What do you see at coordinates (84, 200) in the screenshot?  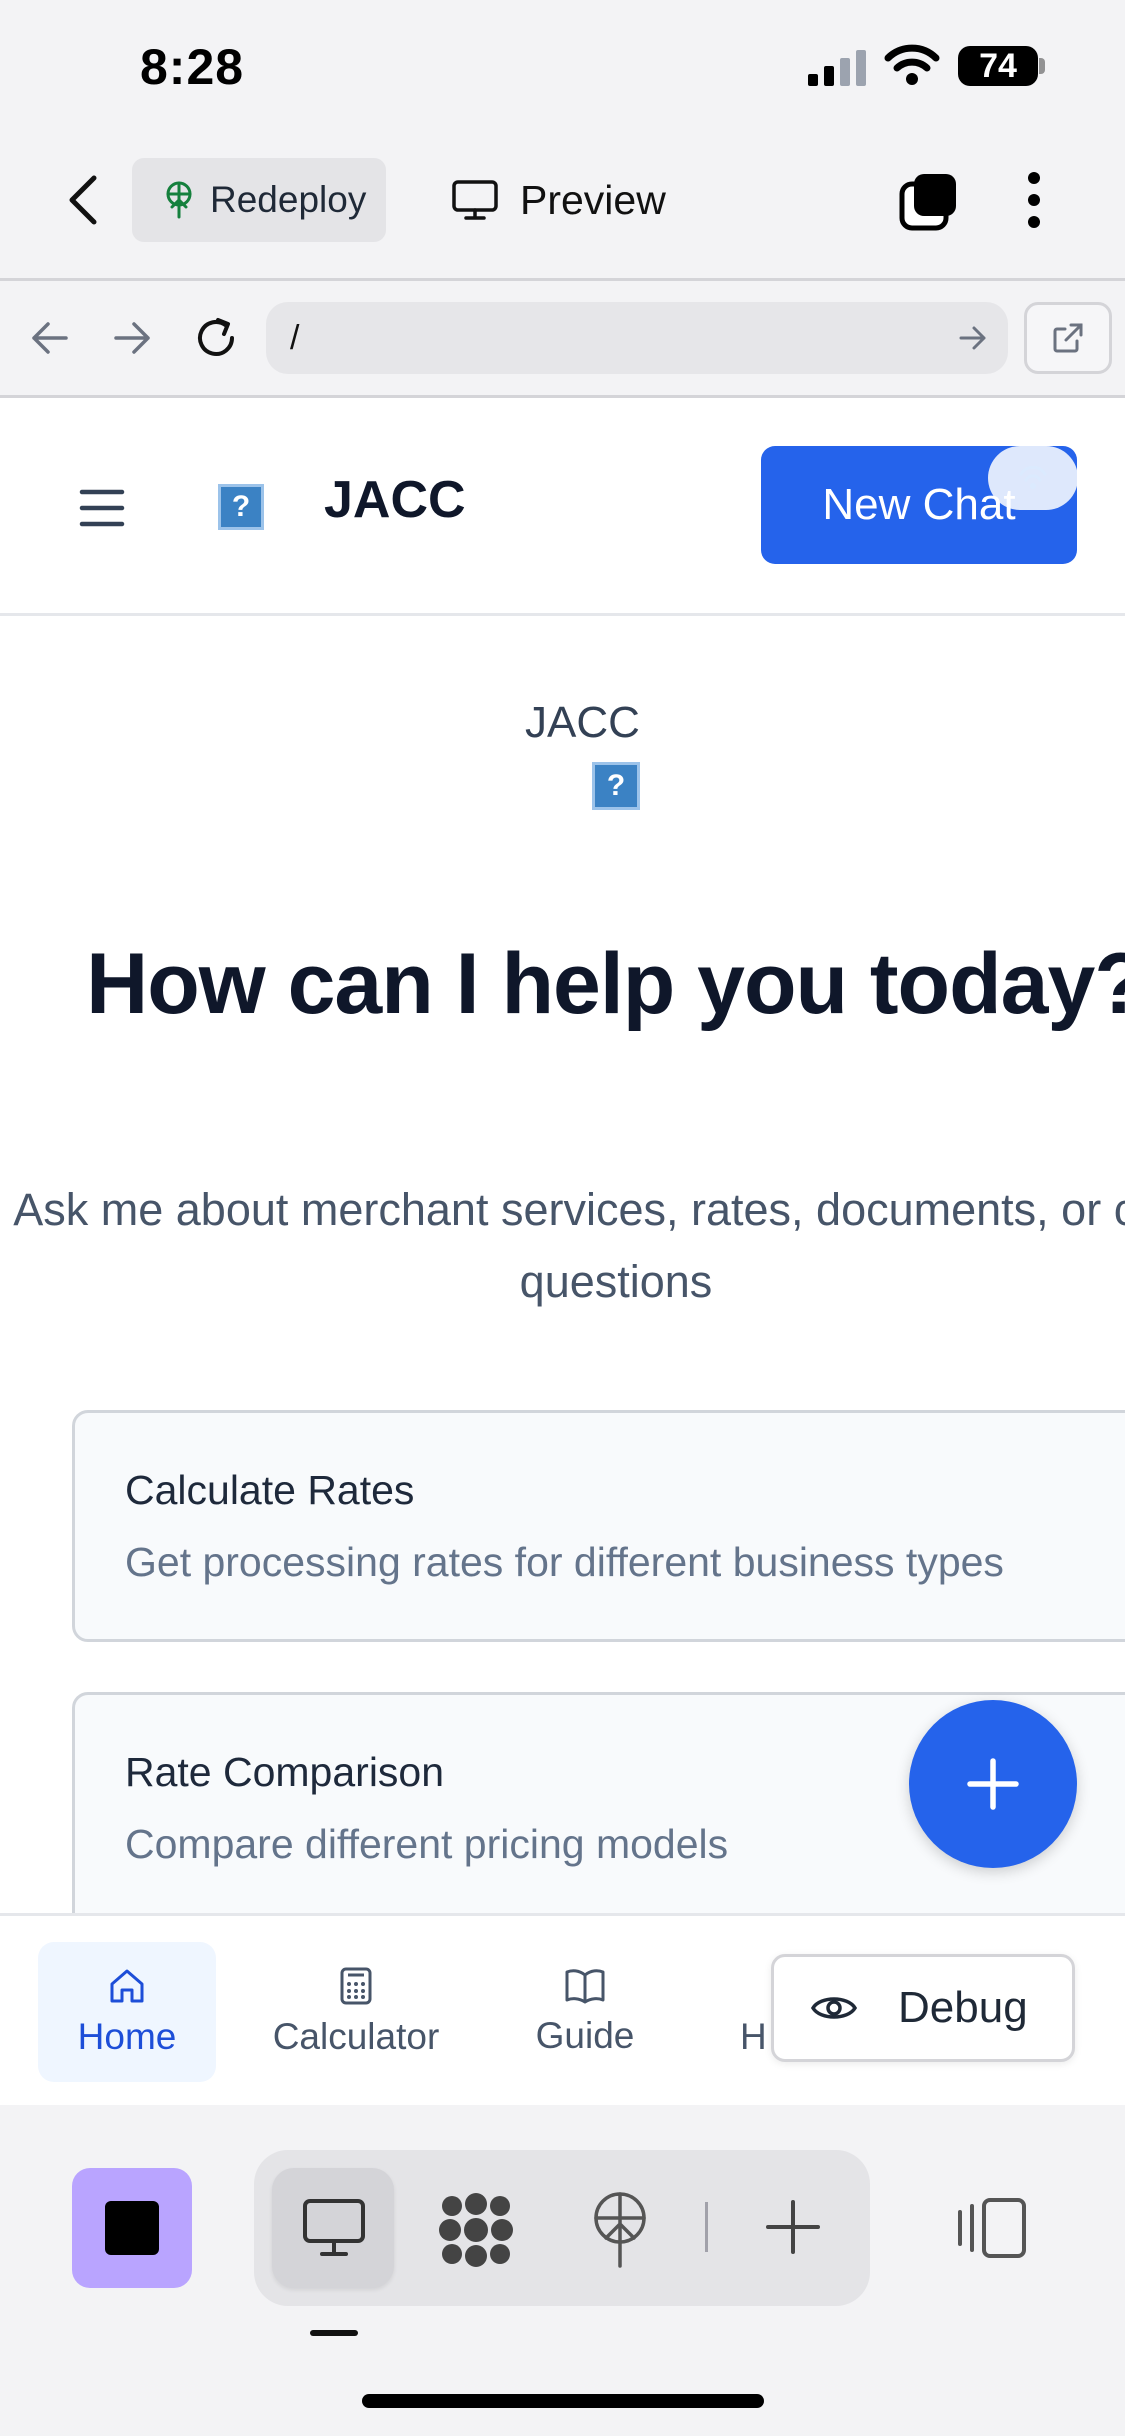 I see `back-chevron-icon` at bounding box center [84, 200].